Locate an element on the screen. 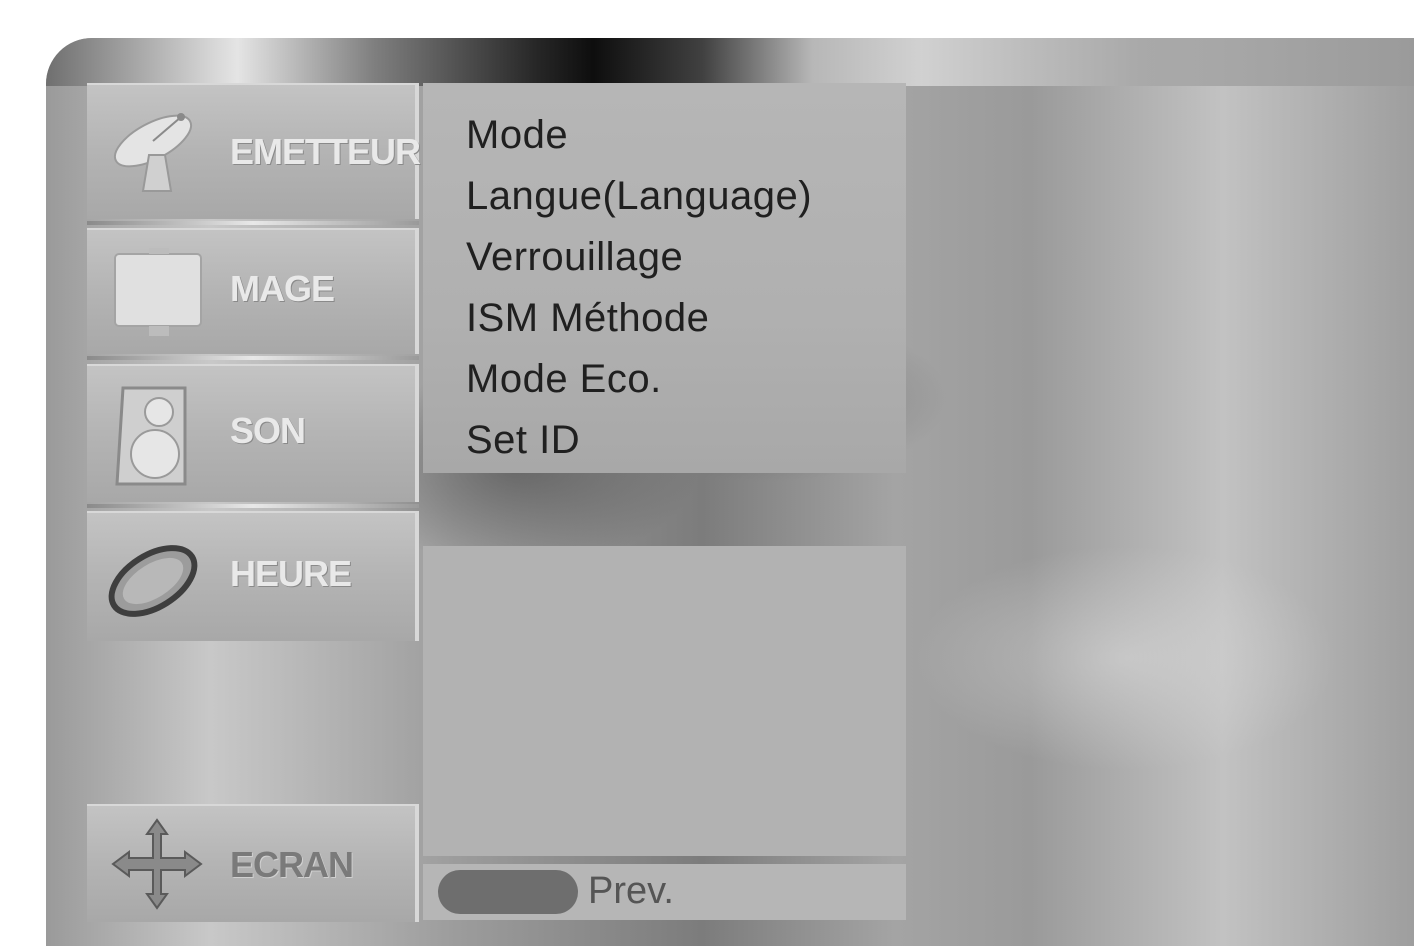 The image size is (1414, 946). prev-hint-label: Prev. is located at coordinates (631, 891).